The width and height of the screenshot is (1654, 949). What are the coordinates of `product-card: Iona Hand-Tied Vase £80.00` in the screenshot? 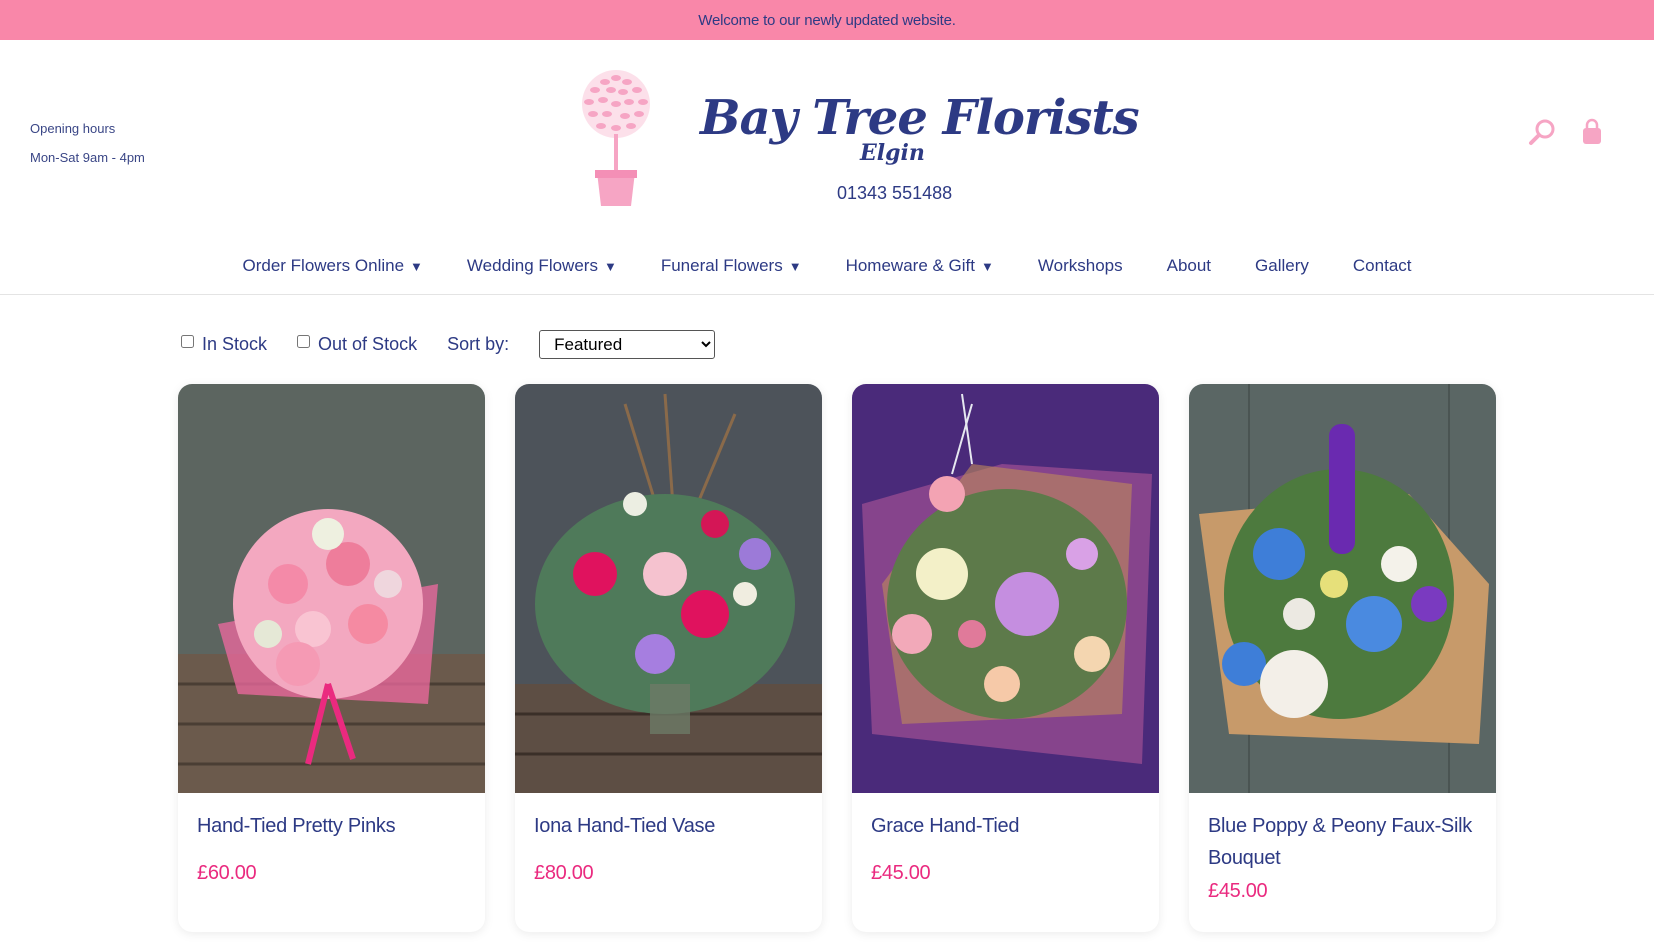 It's located at (668, 658).